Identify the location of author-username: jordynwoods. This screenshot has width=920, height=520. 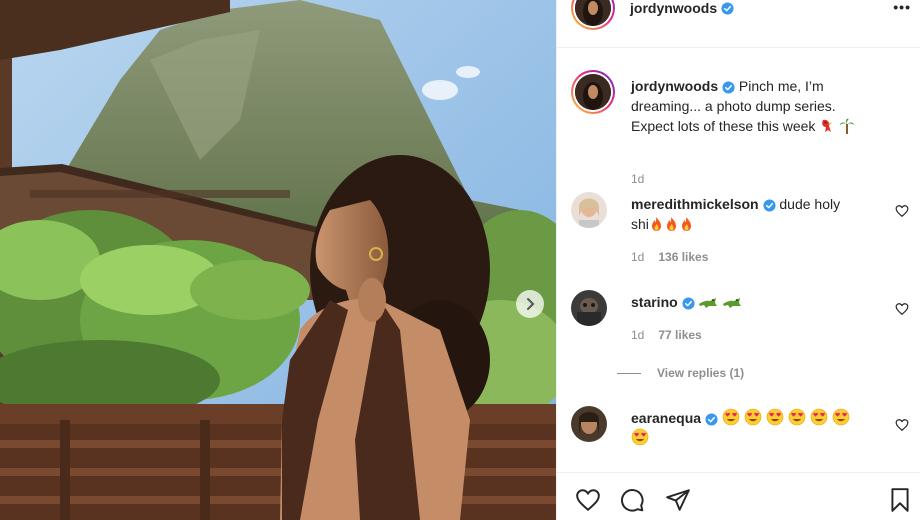
(682, 8).